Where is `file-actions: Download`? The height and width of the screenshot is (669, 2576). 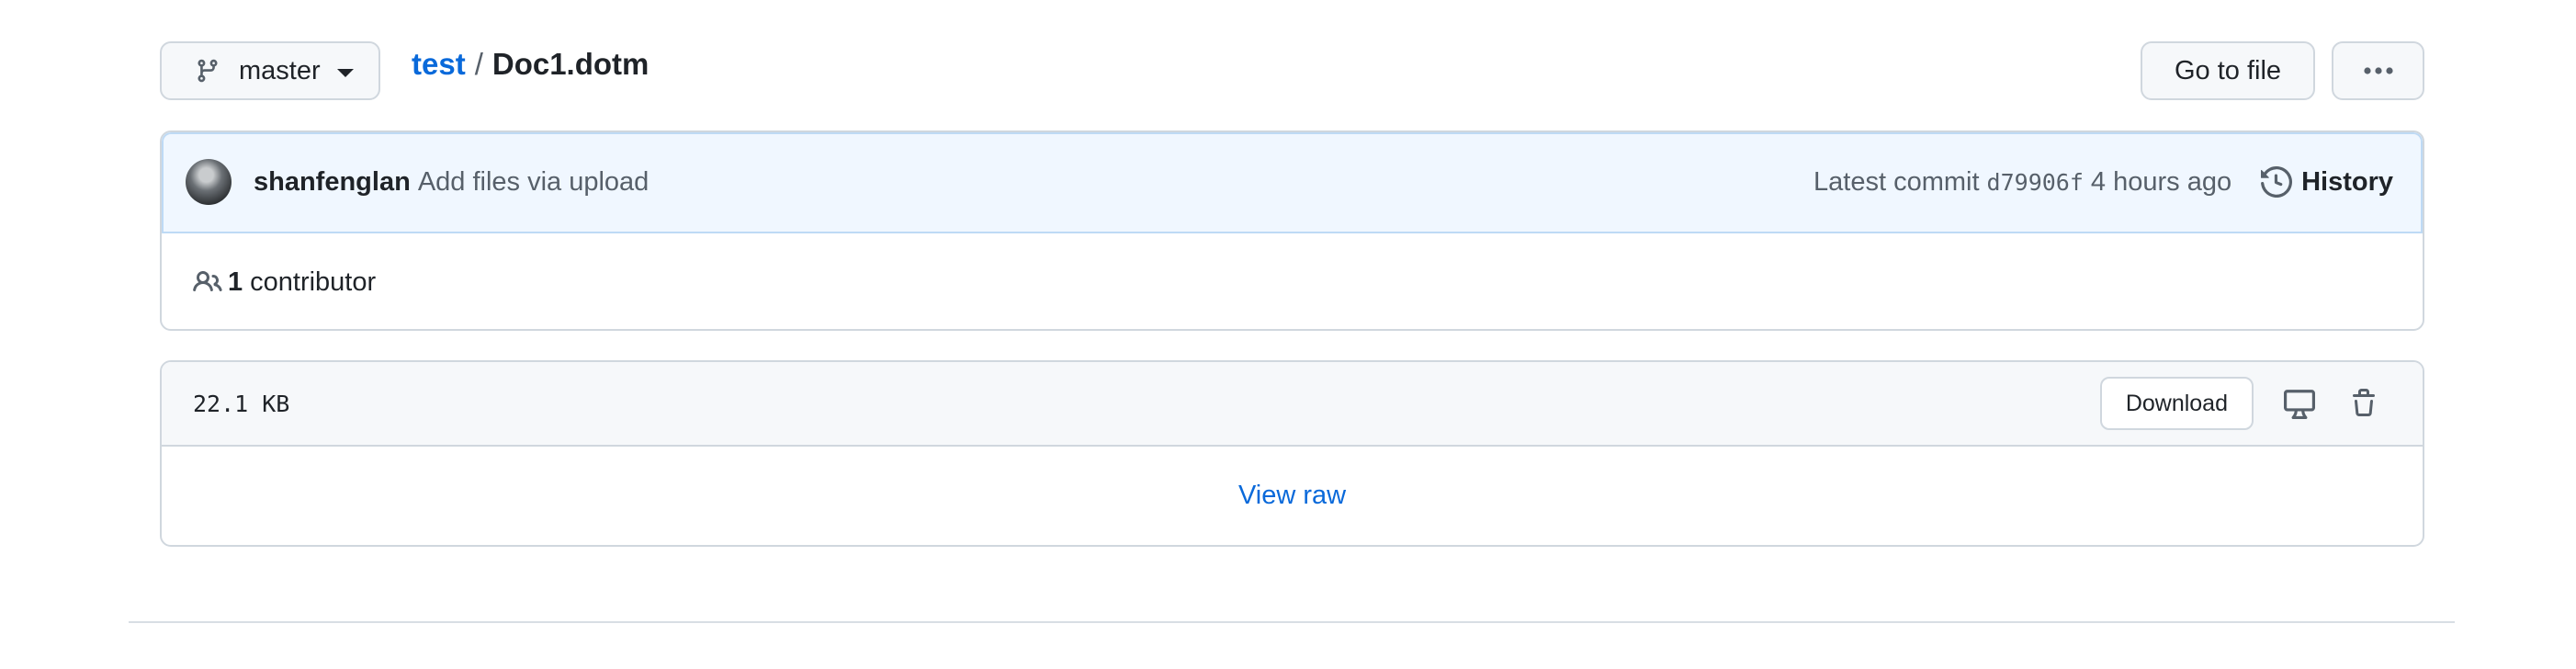
file-actions: Download is located at coordinates (2240, 403).